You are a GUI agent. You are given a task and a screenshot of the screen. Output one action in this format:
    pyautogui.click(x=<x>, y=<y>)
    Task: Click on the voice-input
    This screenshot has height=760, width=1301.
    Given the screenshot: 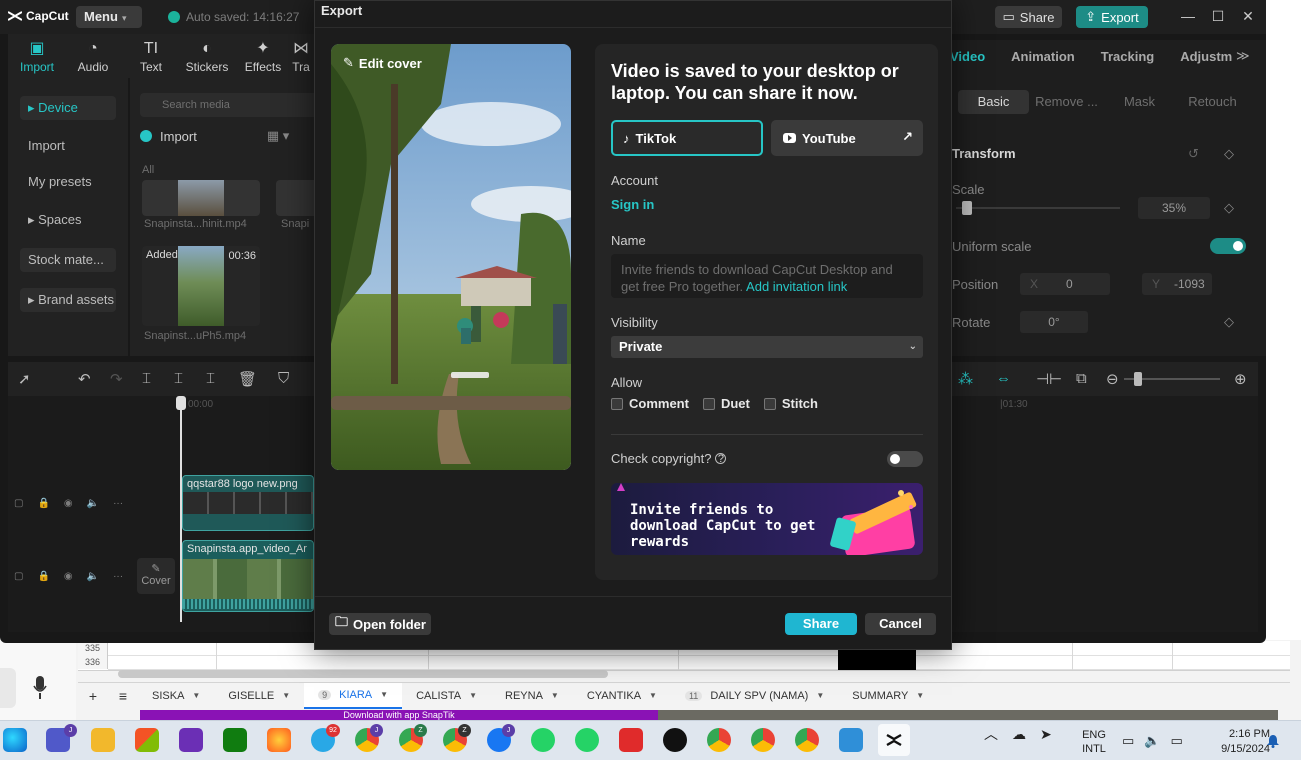 What is the action you would take?
    pyautogui.click(x=38, y=688)
    